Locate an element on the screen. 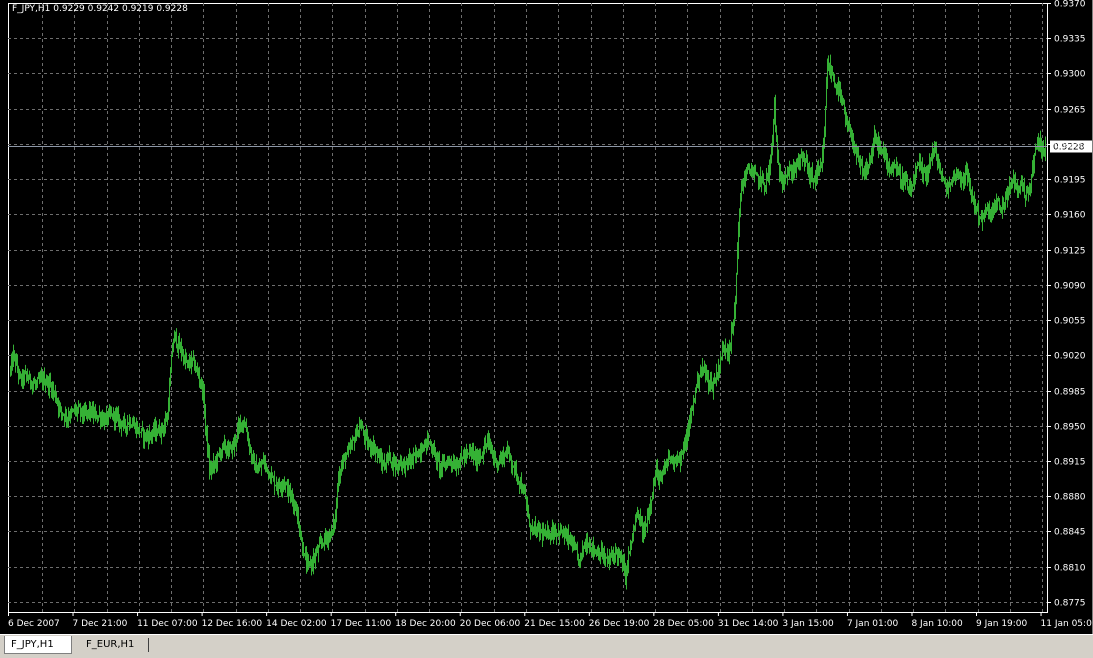 The image size is (1093, 658). y-tick-label: 0.8845 is located at coordinates (1070, 533).